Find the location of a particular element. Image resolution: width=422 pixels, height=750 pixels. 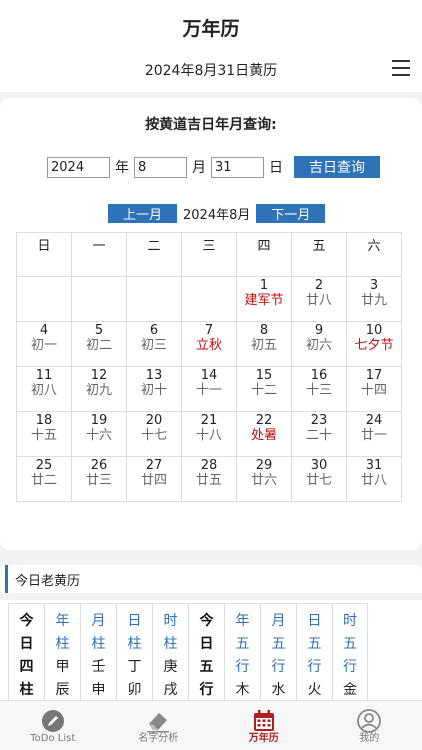

calendar-week-row: 18 十五 19 十六 20 十七 21 十八 22 处暑 23 二十 24 廿一 is located at coordinates (209, 434).